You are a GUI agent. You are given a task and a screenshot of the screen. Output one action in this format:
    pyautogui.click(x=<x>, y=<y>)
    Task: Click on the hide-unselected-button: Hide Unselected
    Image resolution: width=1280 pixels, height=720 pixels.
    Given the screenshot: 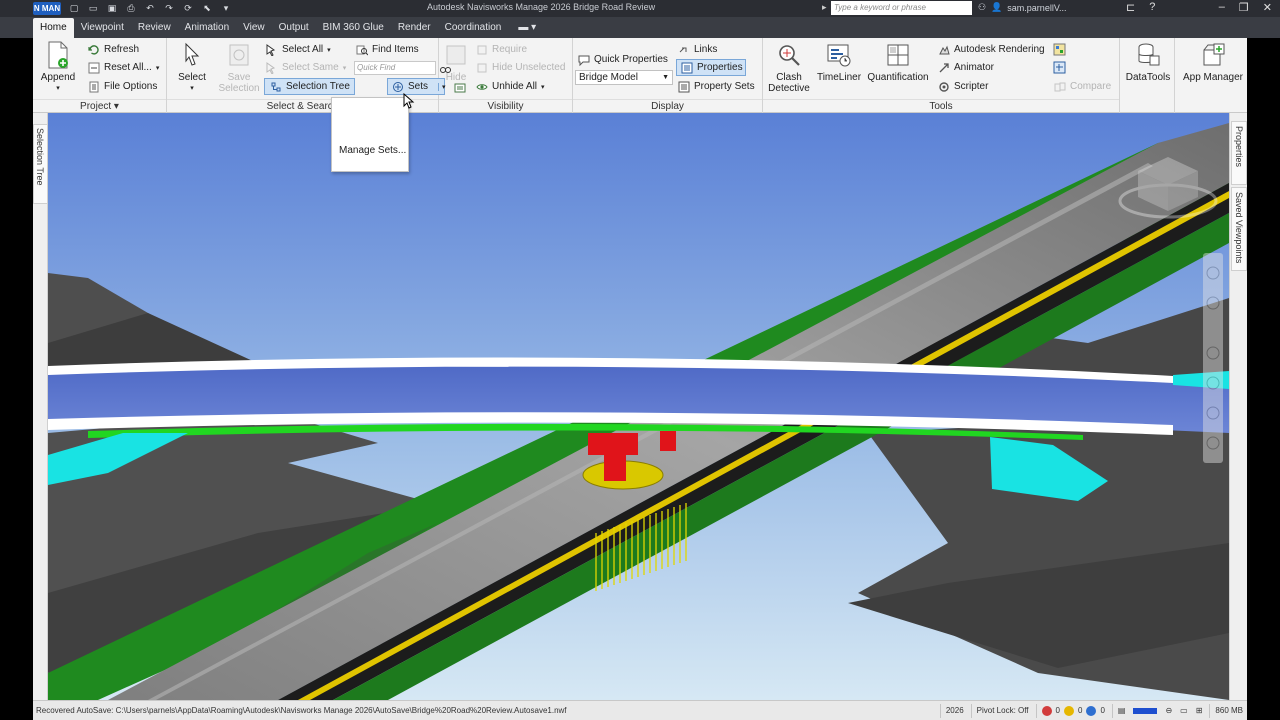 What is the action you would take?
    pyautogui.click(x=520, y=67)
    